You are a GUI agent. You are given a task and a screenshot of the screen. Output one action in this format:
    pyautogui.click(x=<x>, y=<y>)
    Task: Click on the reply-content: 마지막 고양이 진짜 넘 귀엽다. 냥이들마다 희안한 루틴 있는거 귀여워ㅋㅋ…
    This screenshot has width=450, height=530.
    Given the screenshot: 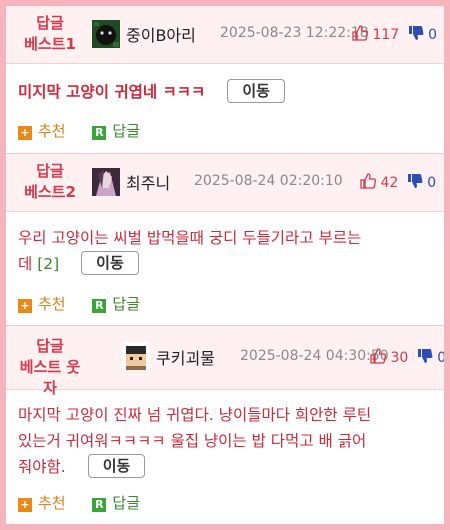 What is the action you would take?
    pyautogui.click(x=195, y=442)
    